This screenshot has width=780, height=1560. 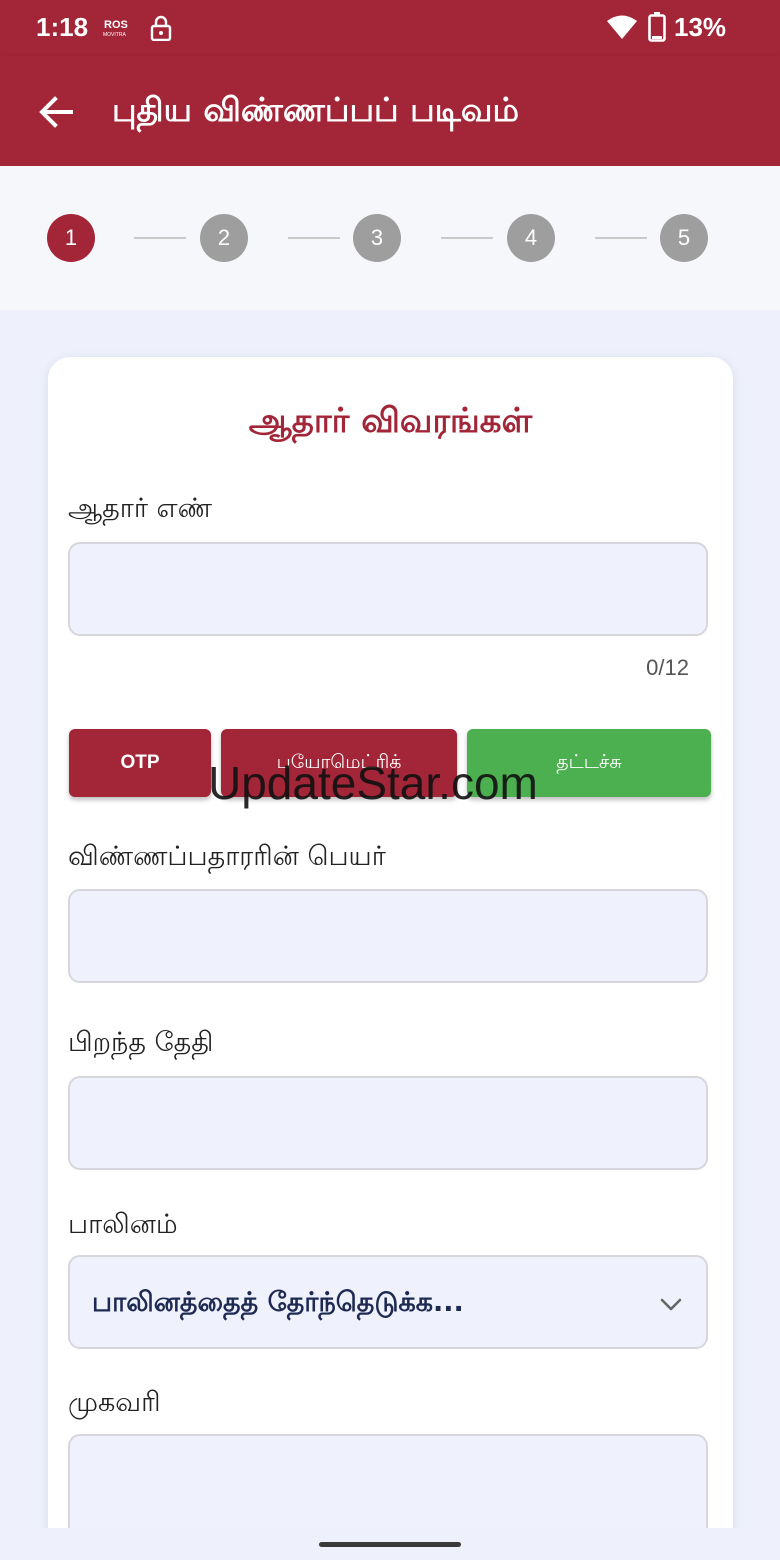 I want to click on wifi-icon, so click(x=622, y=27).